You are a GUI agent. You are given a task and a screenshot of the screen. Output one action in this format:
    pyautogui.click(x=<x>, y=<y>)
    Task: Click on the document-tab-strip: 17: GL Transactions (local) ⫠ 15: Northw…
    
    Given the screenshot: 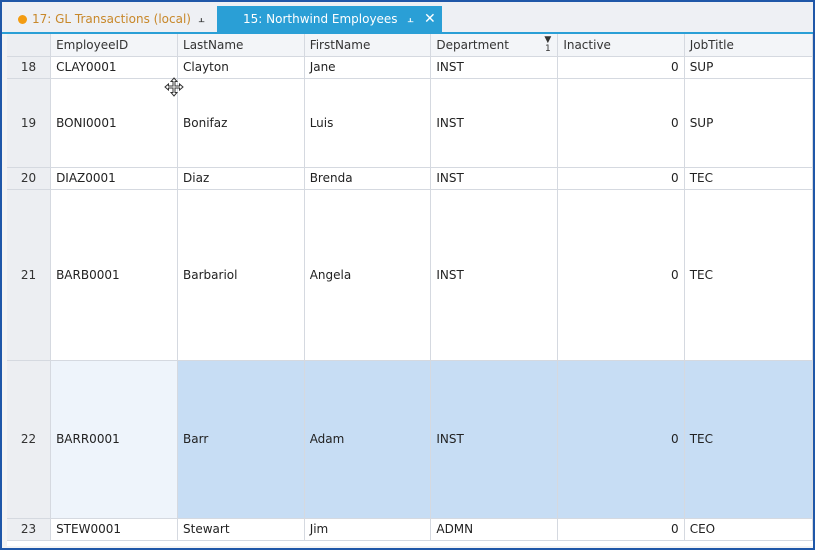 What is the action you would take?
    pyautogui.click(x=407, y=18)
    